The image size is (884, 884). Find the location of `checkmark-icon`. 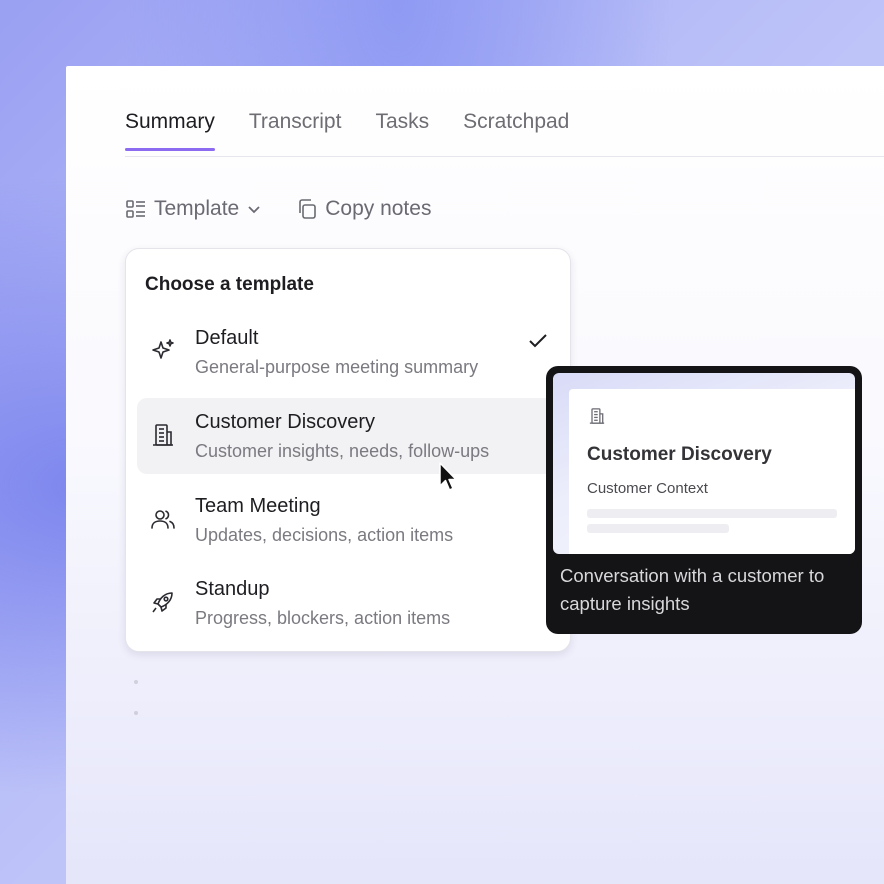

checkmark-icon is located at coordinates (538, 341).